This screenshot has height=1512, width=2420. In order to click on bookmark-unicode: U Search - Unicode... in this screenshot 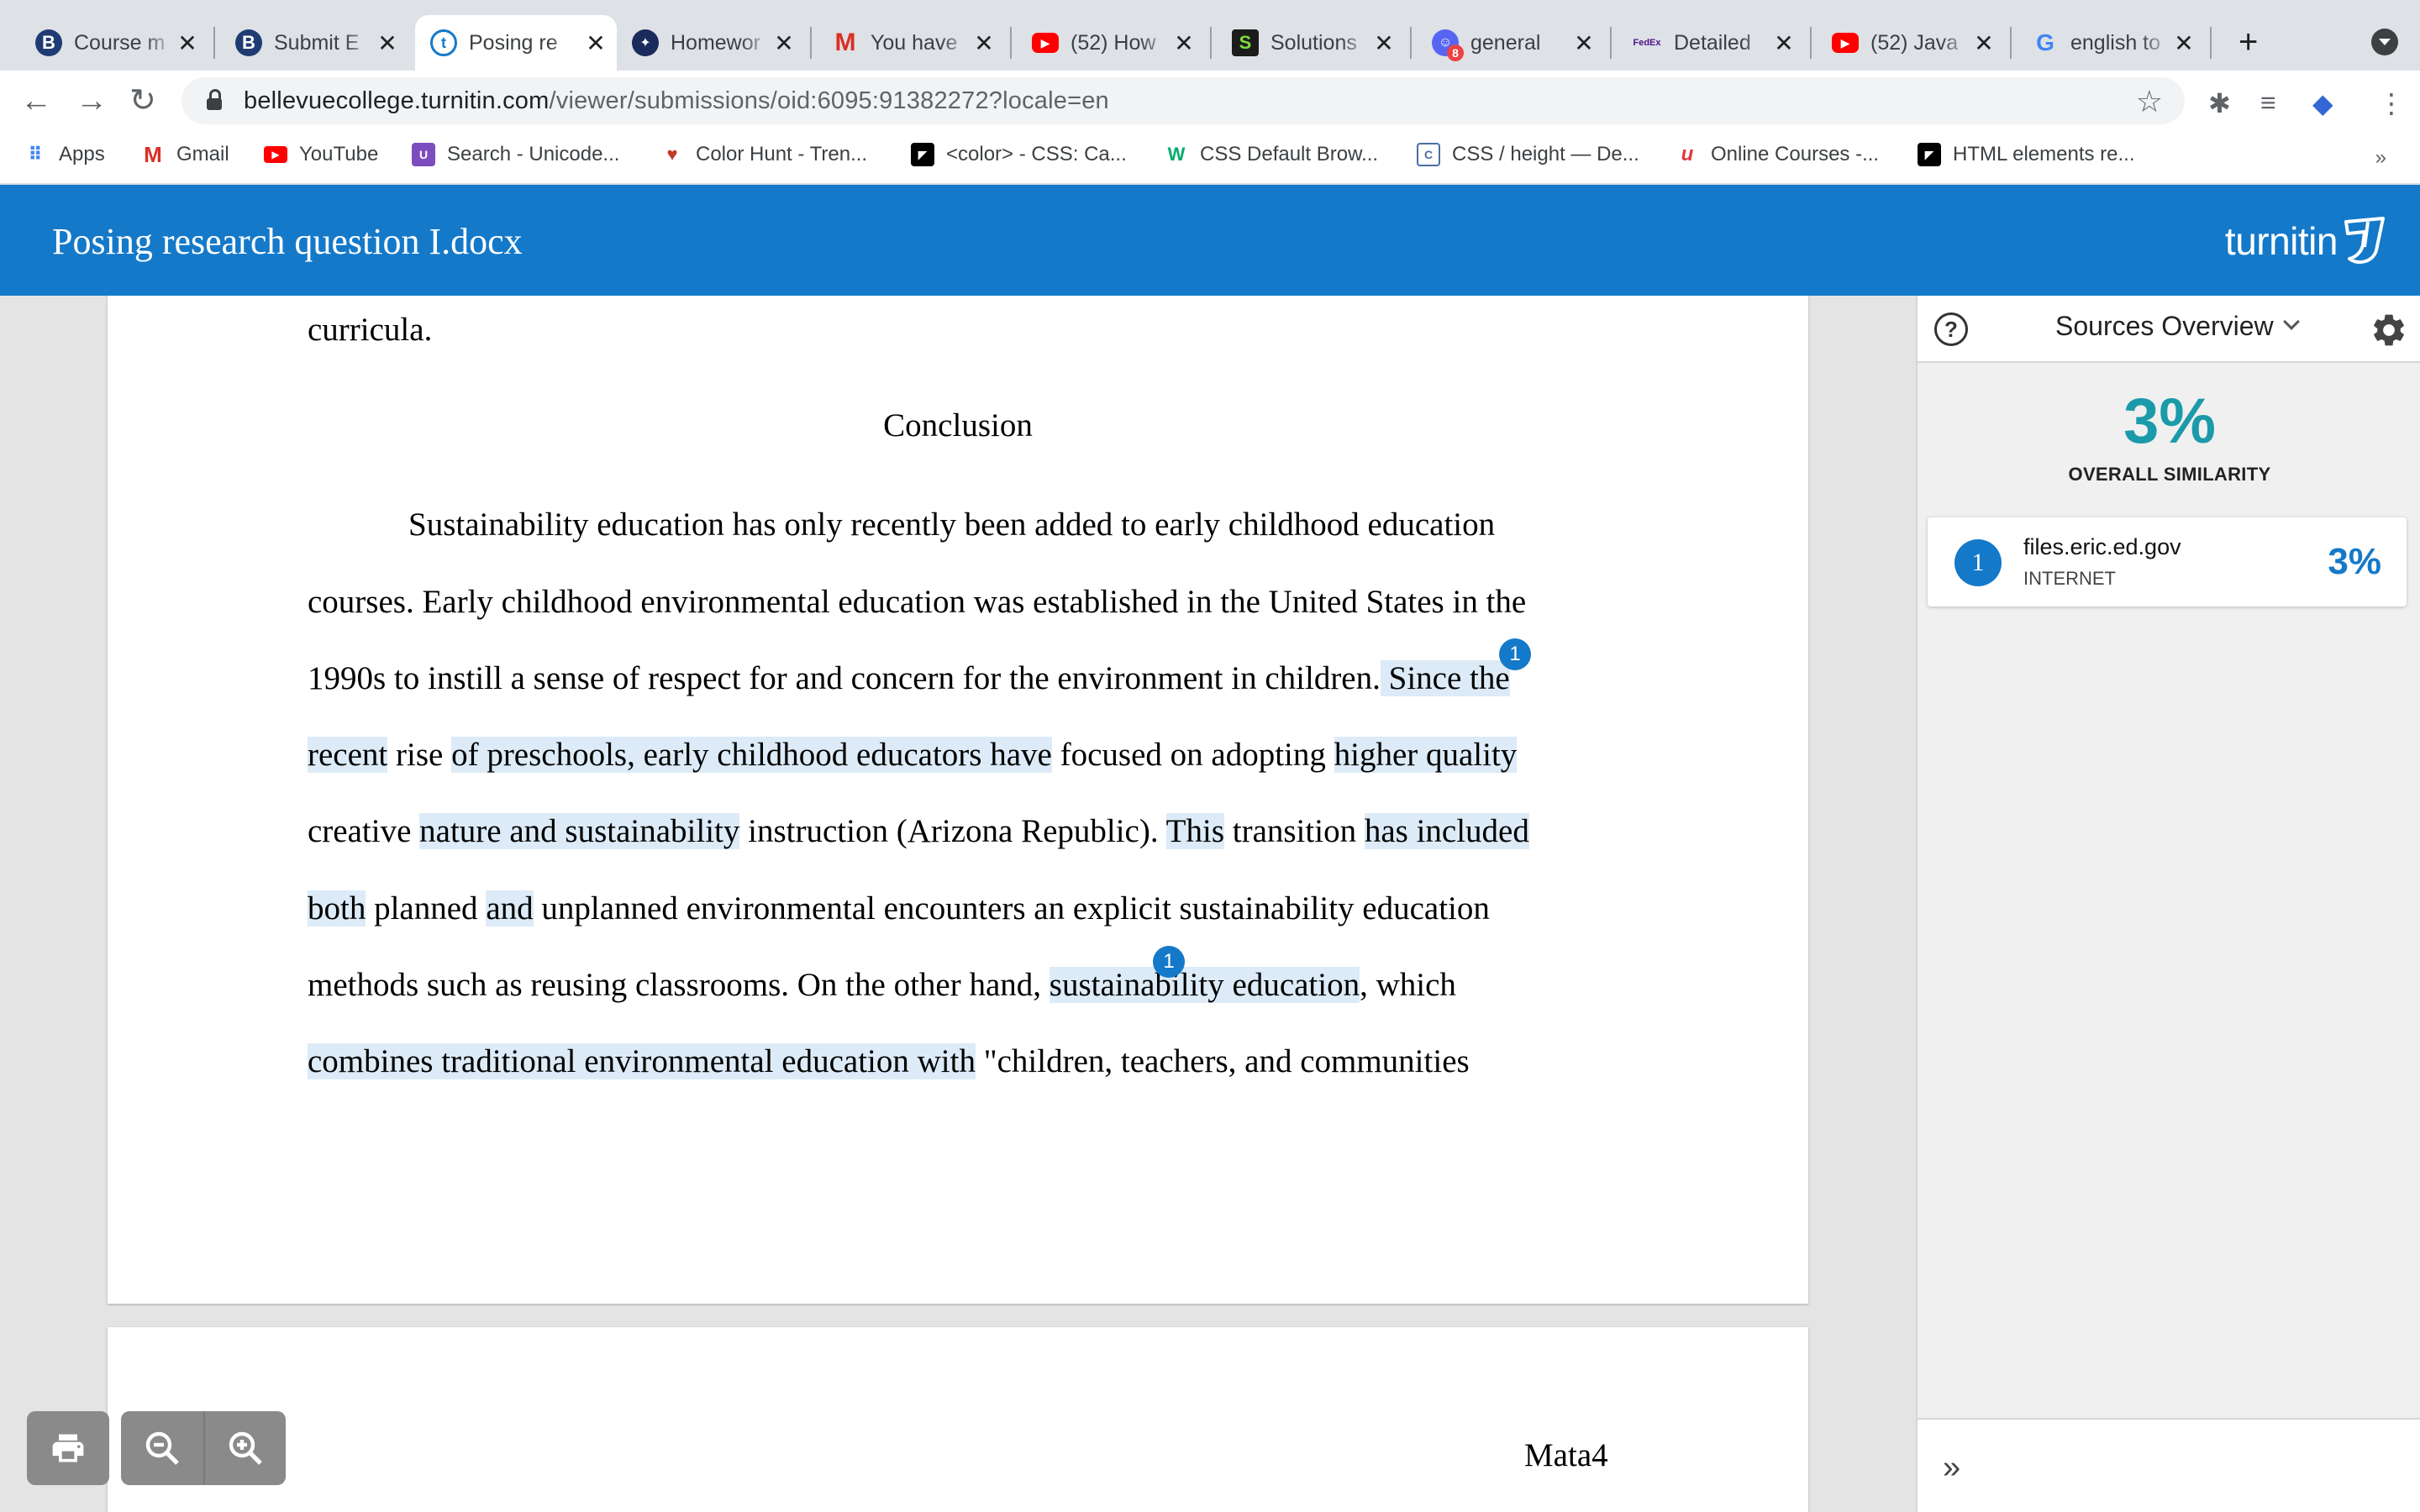, I will do `click(515, 154)`.